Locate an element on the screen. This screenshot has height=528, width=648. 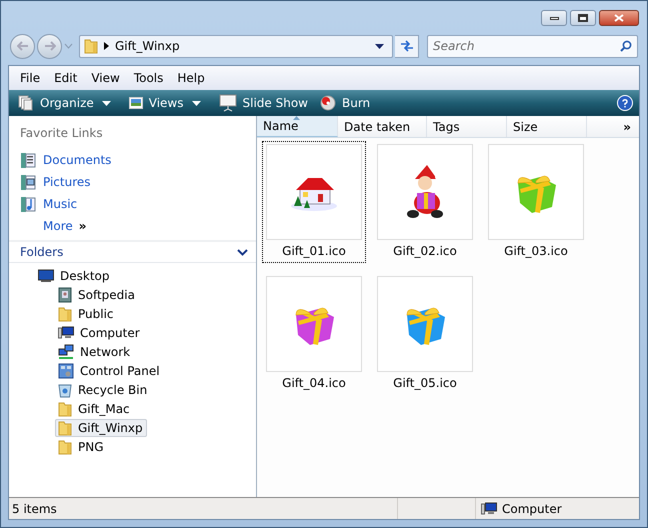
file-tile: Gift_04.ico is located at coordinates (314, 334).